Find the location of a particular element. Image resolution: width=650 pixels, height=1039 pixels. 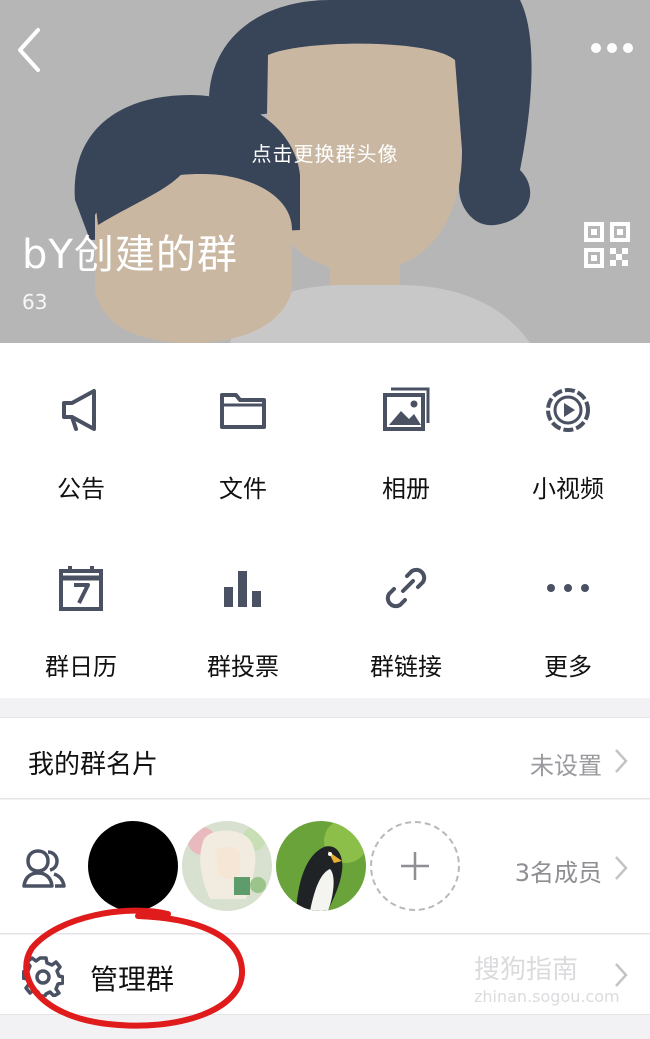

grid-item-label: 群日历 is located at coordinates (81, 667).